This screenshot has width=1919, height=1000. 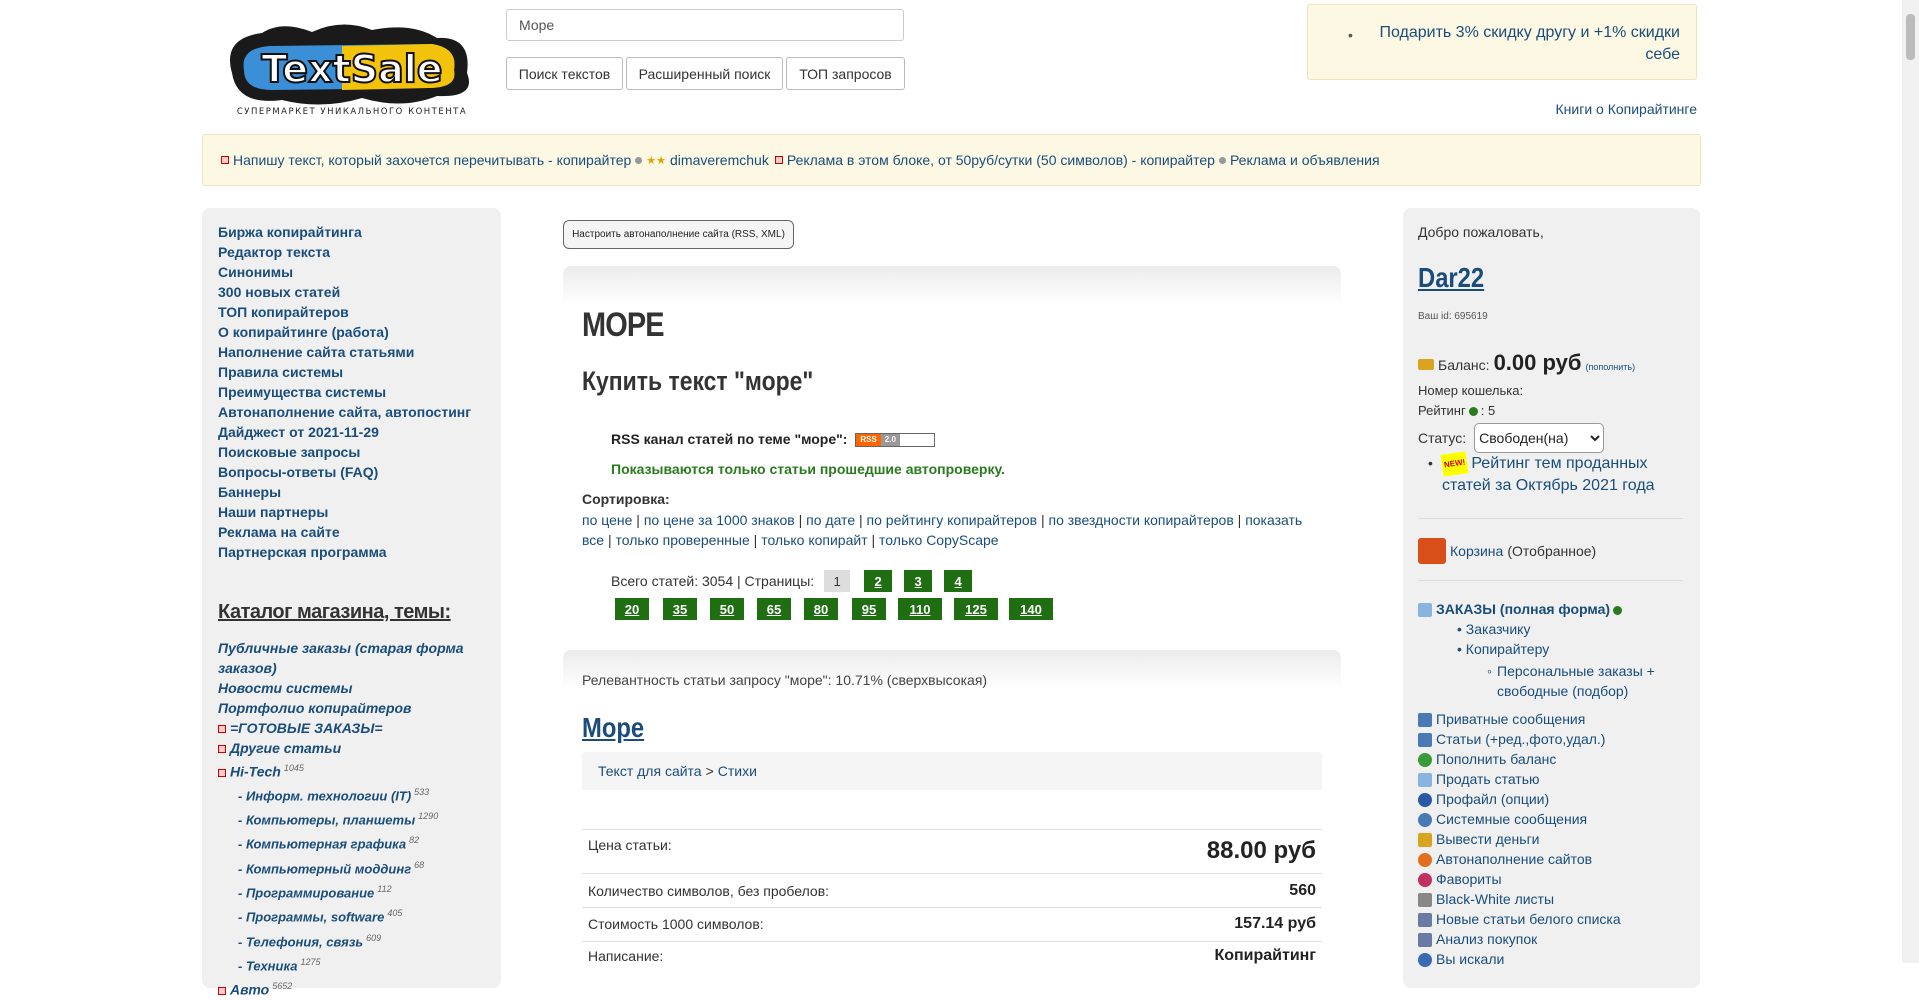 I want to click on orders-sub-link: Копирайтеру, so click(x=1507, y=649).